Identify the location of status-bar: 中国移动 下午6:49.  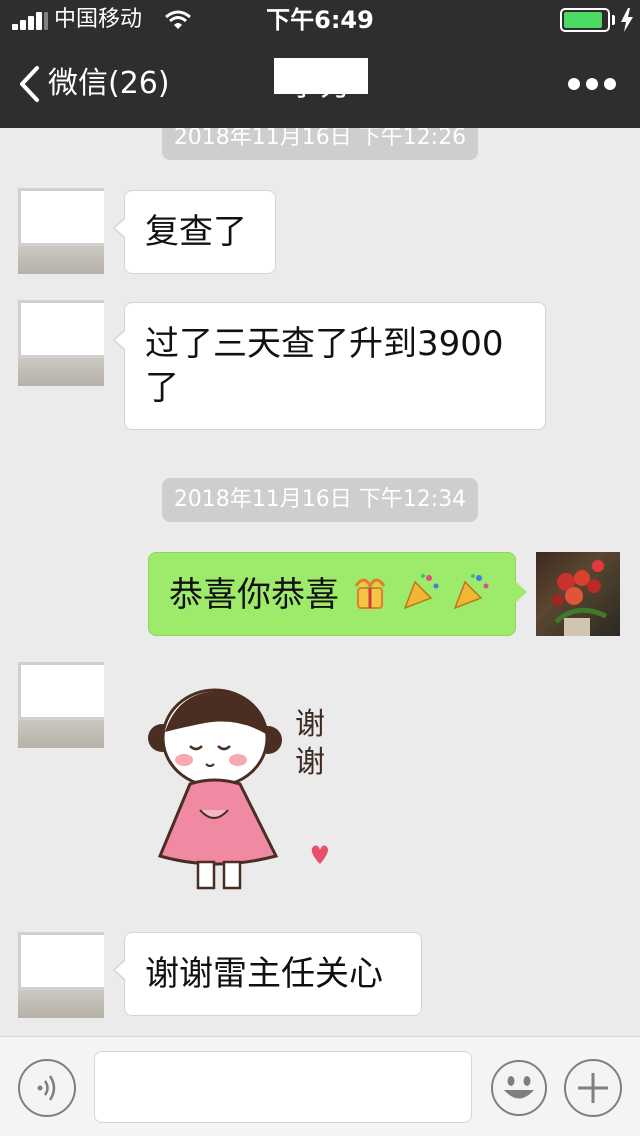
(320, 20).